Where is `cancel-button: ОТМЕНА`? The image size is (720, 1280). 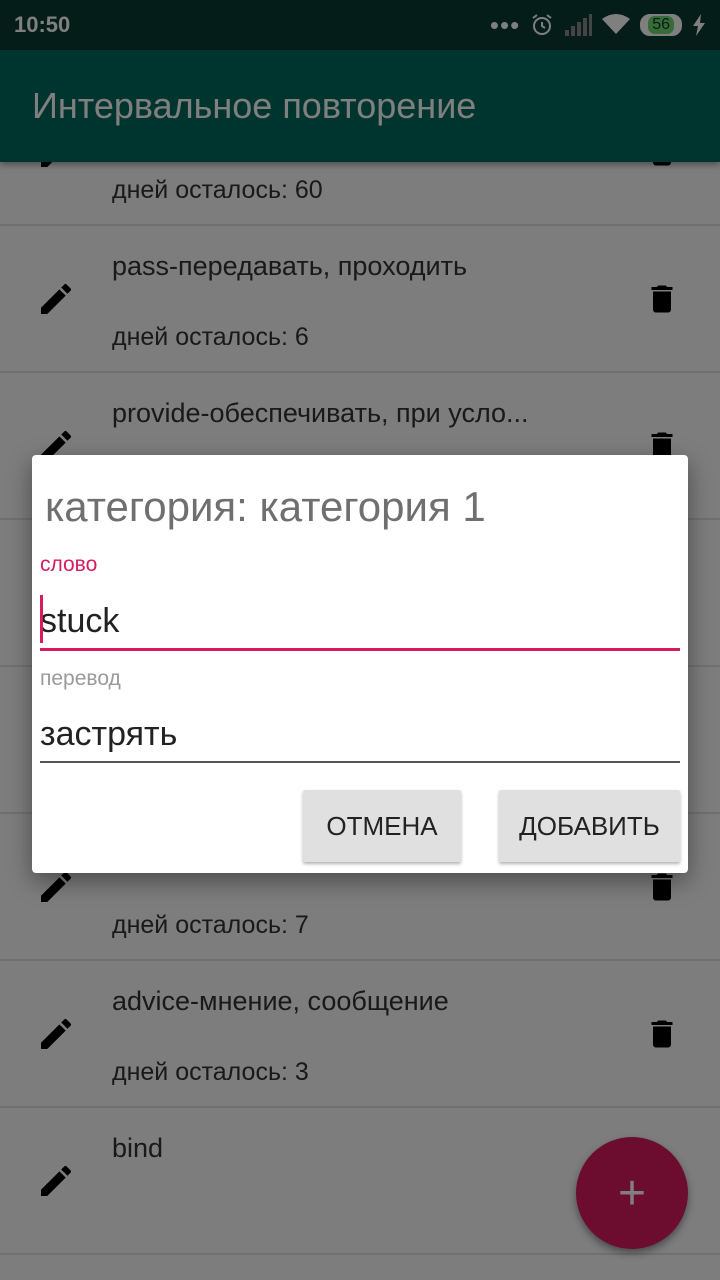
cancel-button: ОТМЕНА is located at coordinates (382, 826).